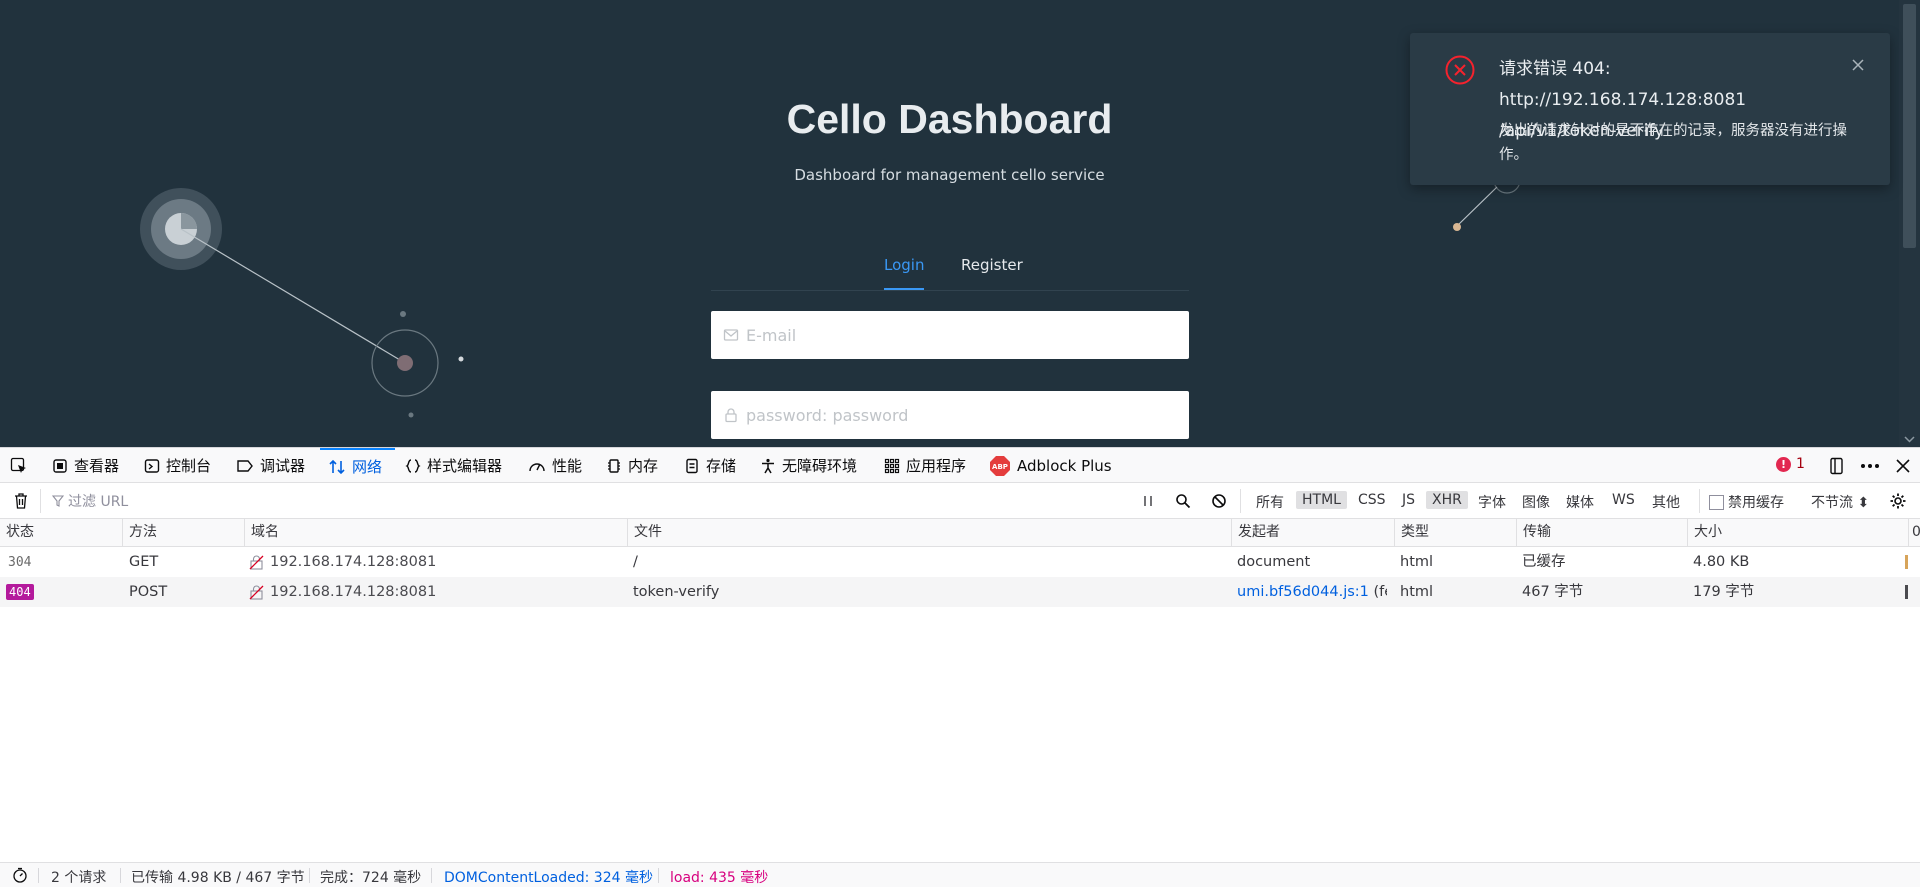 The image size is (1920, 887). I want to click on filter-xhr: XHR, so click(1447, 500).